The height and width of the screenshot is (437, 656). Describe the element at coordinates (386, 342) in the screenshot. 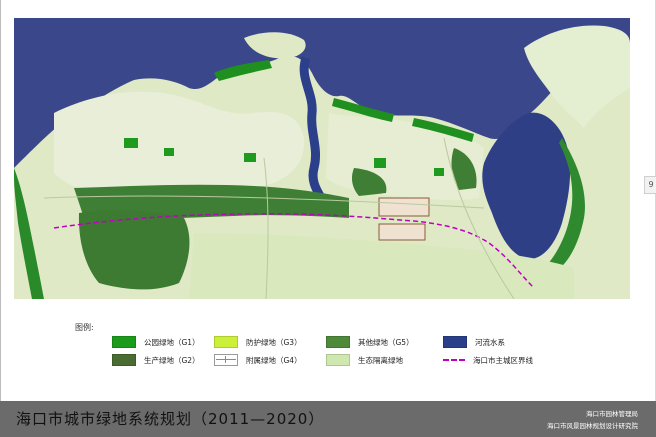

I see `legend-label-other-green: 其他绿地（G5）` at that location.